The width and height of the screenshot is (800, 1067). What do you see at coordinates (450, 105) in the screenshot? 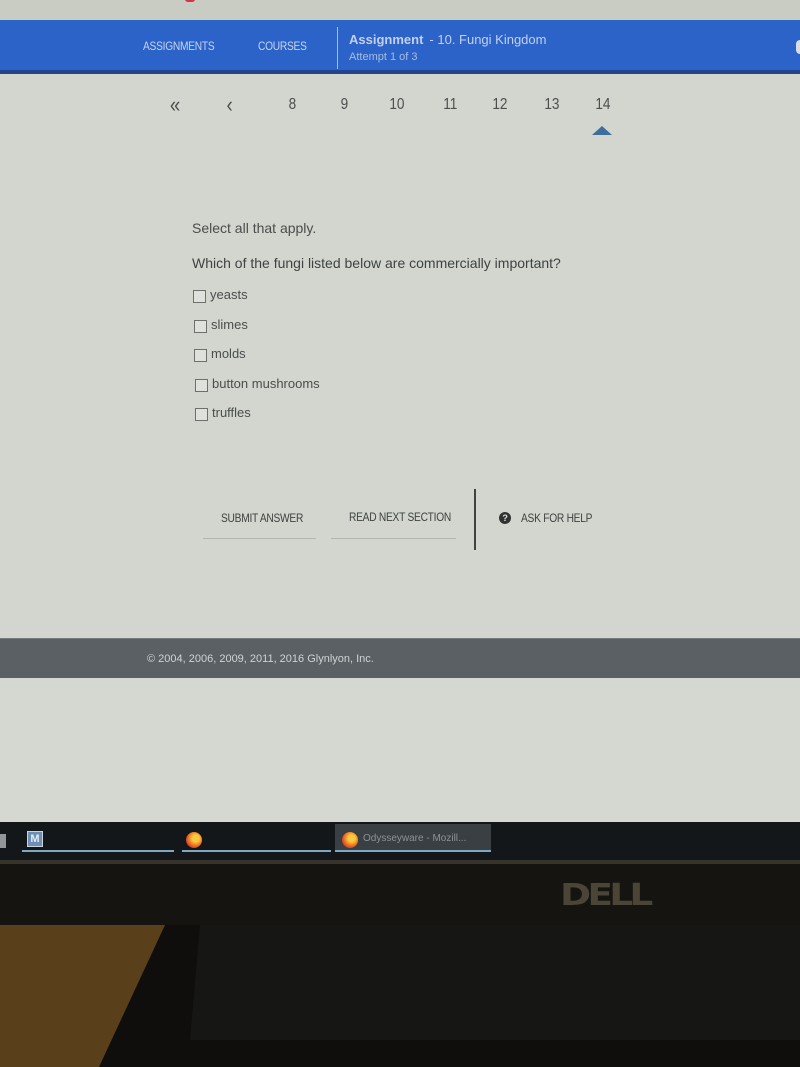
I see `page-link: 11` at bounding box center [450, 105].